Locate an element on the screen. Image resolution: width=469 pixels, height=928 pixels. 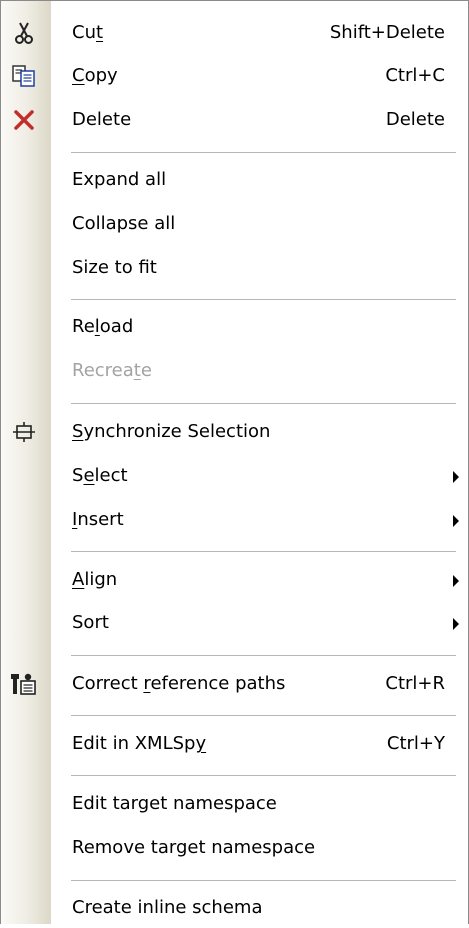
menu-item-label: Delete is located at coordinates (102, 119).